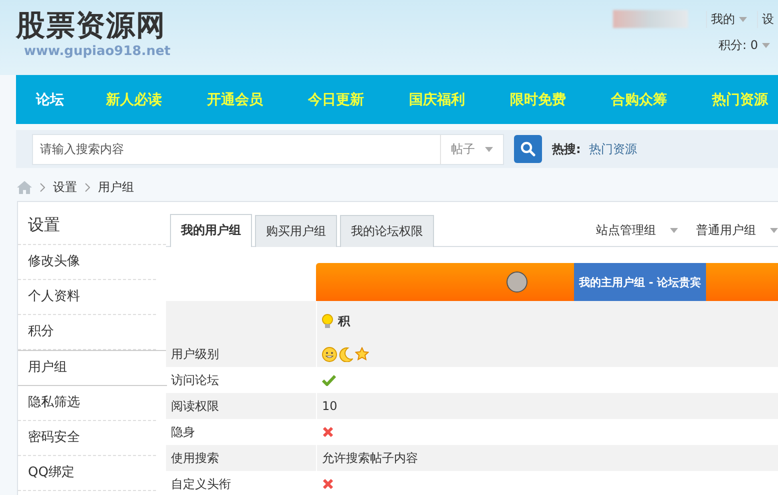 Image resolution: width=778 pixels, height=495 pixels. I want to click on user-menu-item: 设, so click(767, 19).